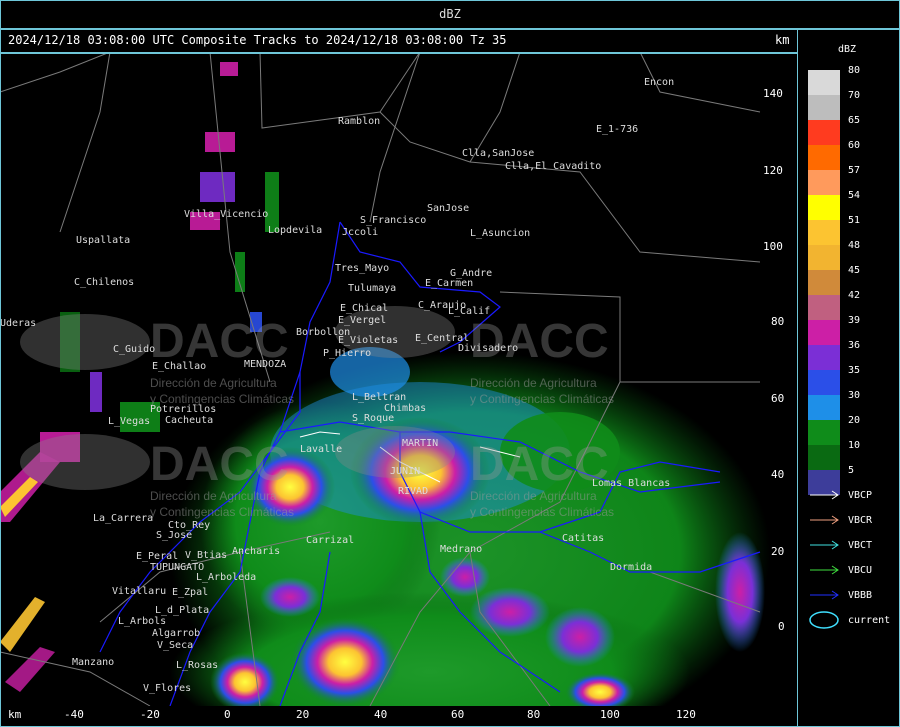  I want to click on track-label: VBCU, so click(860, 570).